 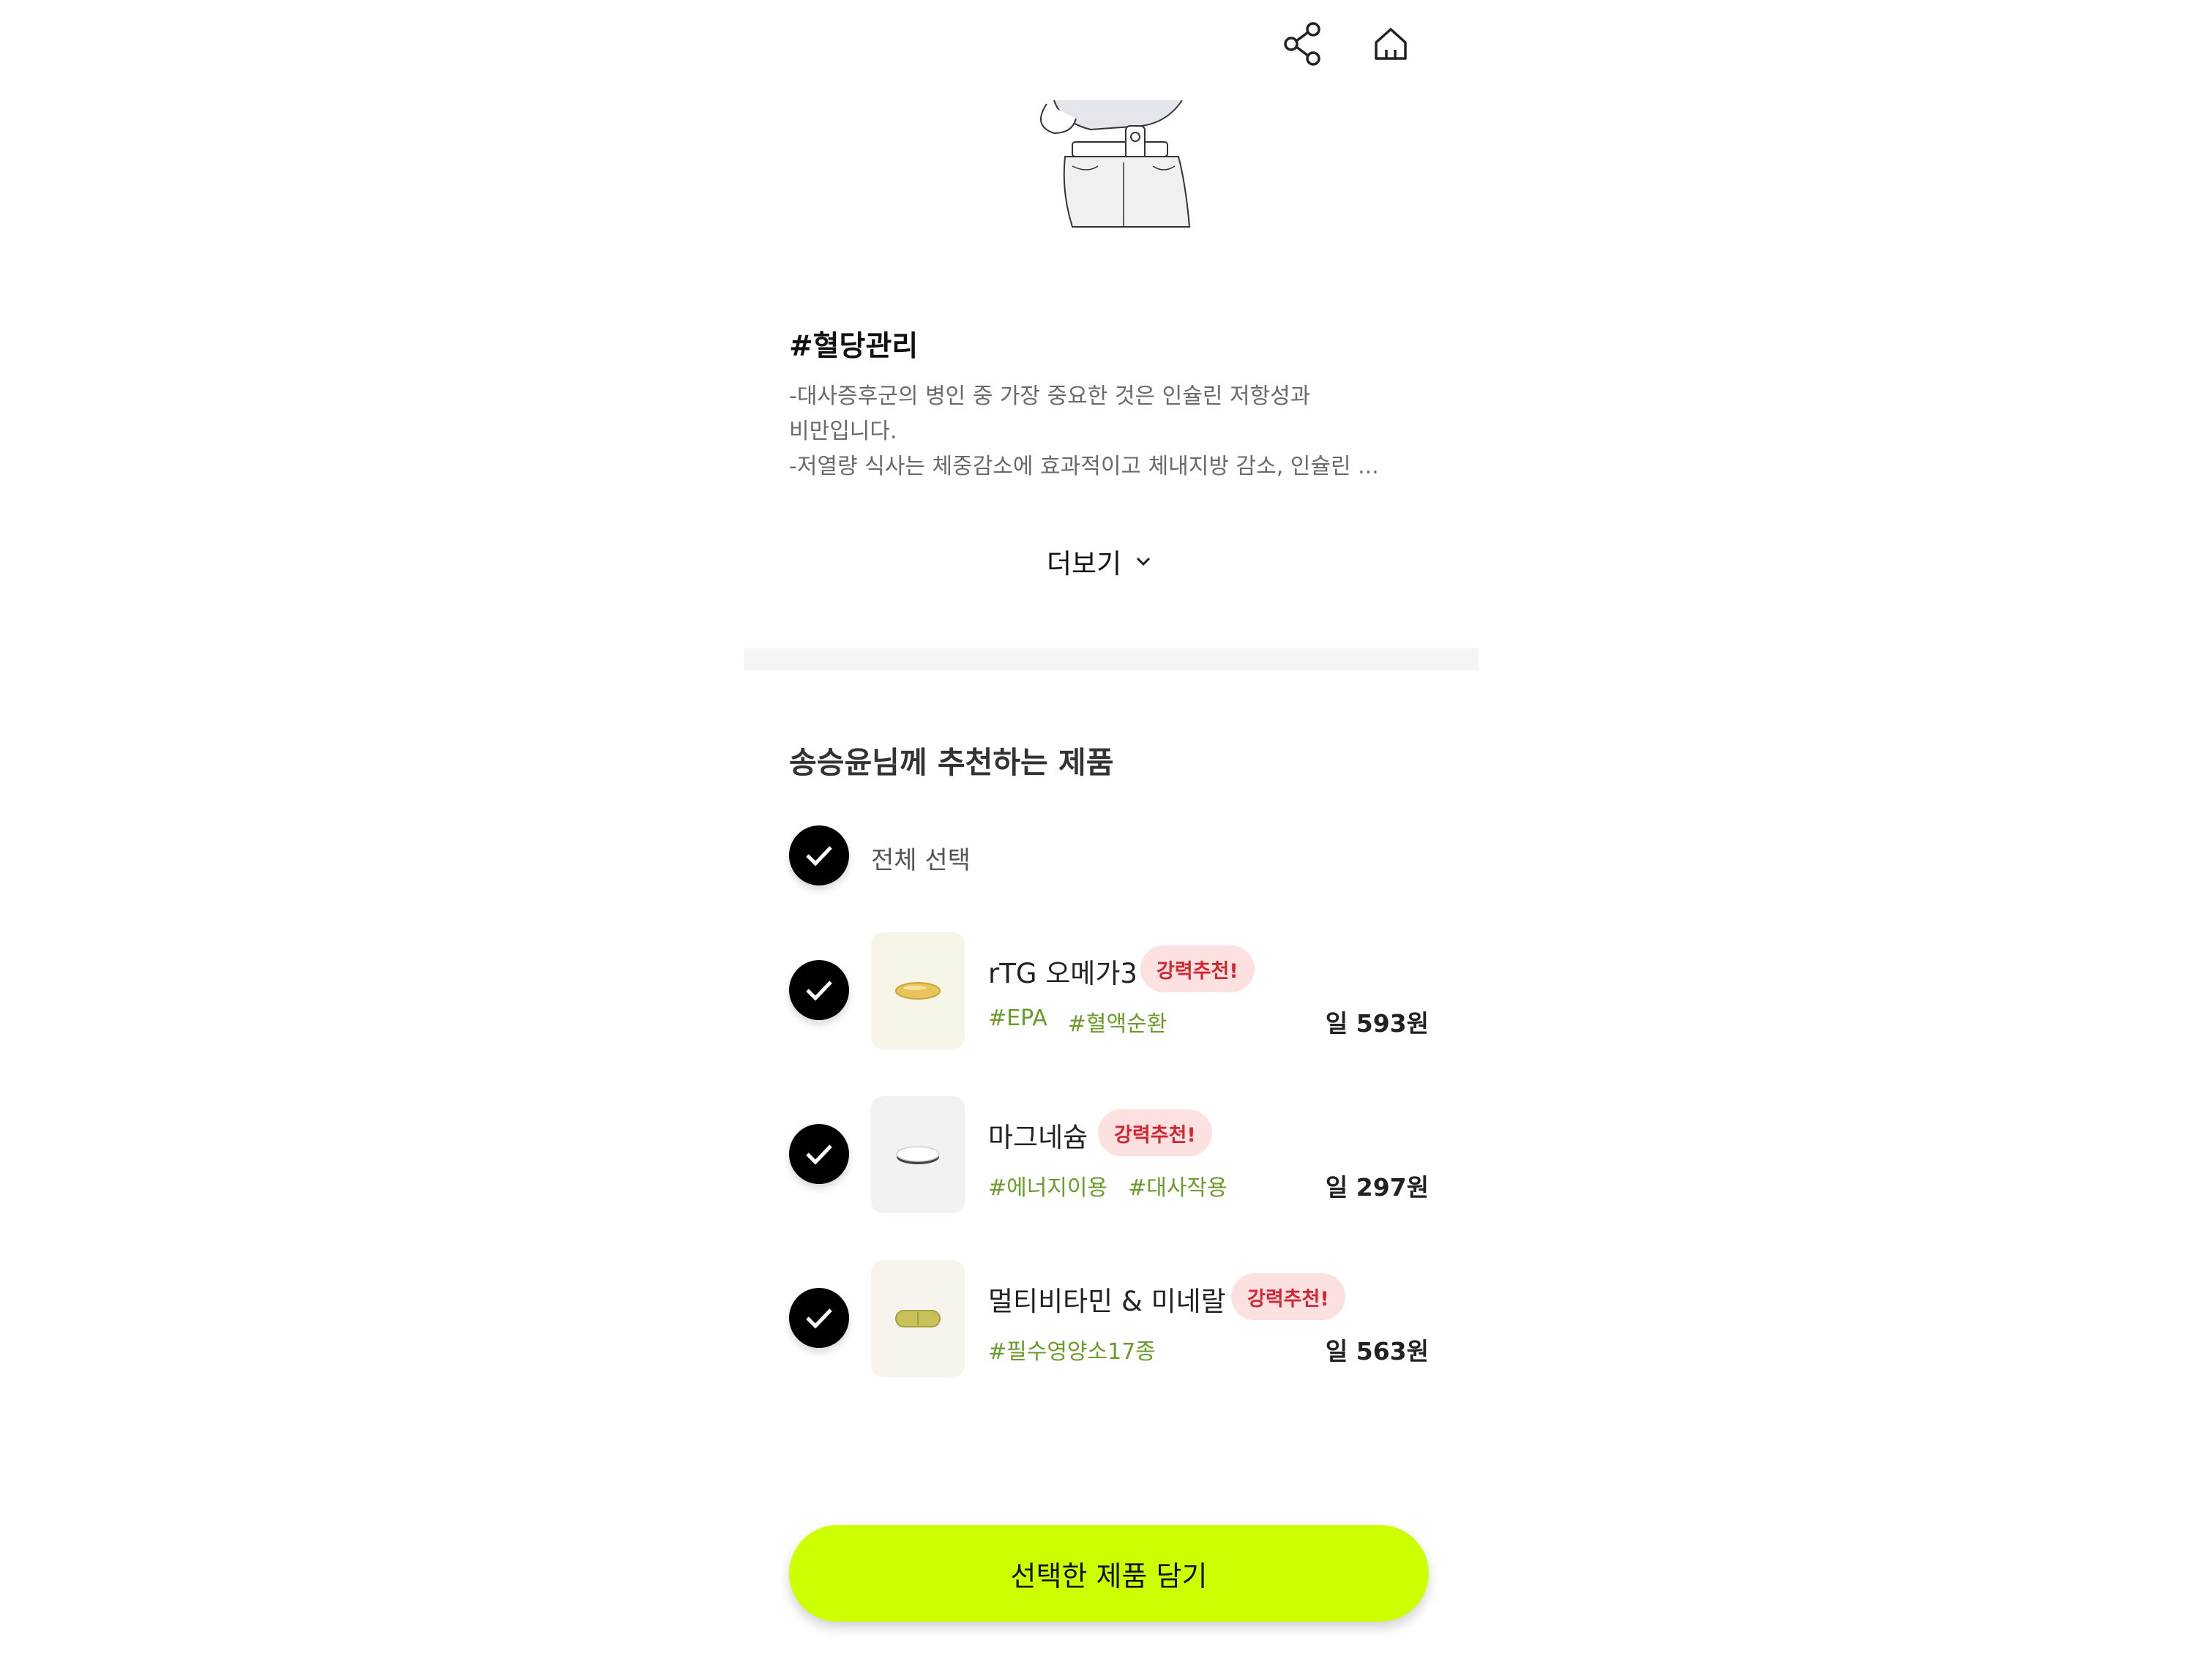 I want to click on product-tags: #필수영양소17종, so click(x=1072, y=1349).